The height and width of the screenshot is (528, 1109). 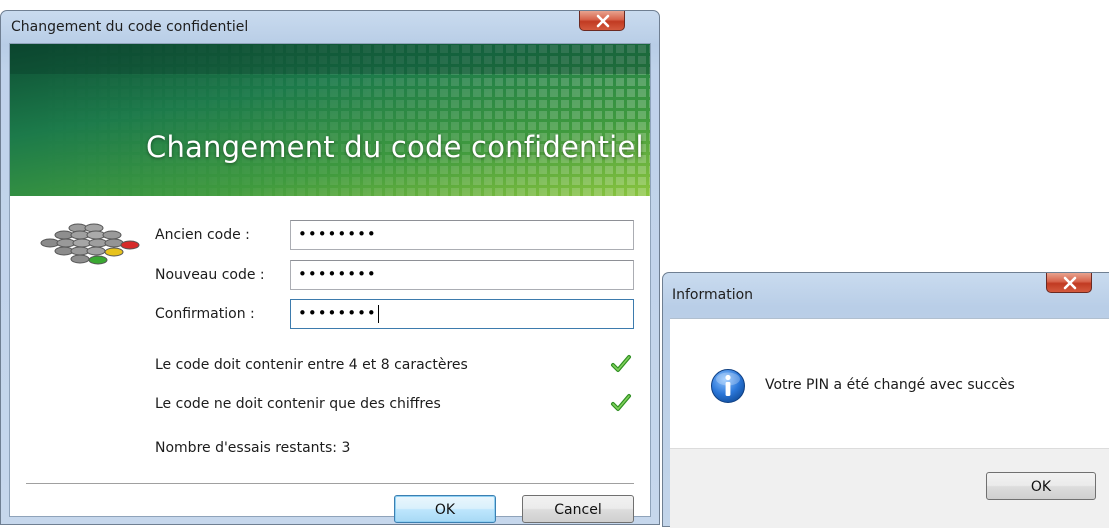 What do you see at coordinates (713, 295) in the screenshot?
I see `info-dialog-title: Information` at bounding box center [713, 295].